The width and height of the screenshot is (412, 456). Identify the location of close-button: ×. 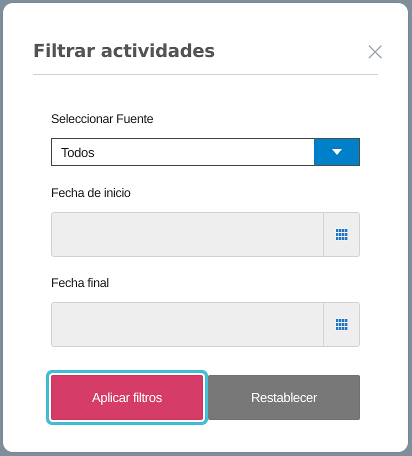
(375, 52).